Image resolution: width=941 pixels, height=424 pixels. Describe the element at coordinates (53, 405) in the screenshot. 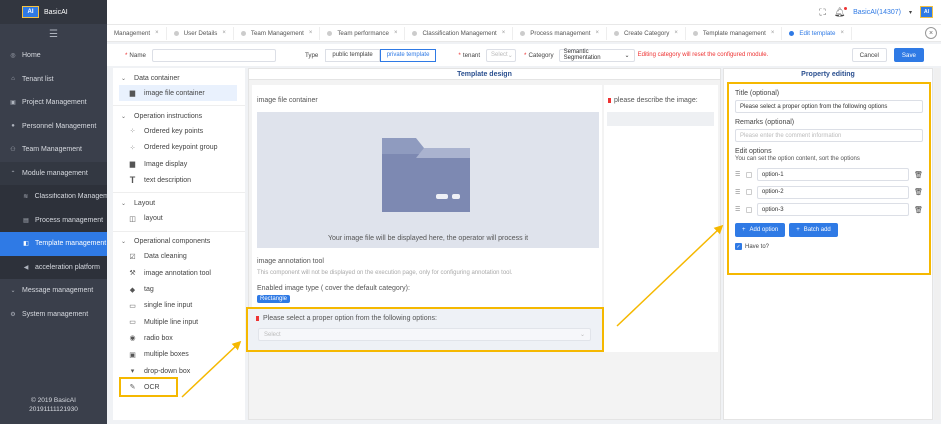

I see `copyright: © 2019 BasicAI 20191111121930` at that location.